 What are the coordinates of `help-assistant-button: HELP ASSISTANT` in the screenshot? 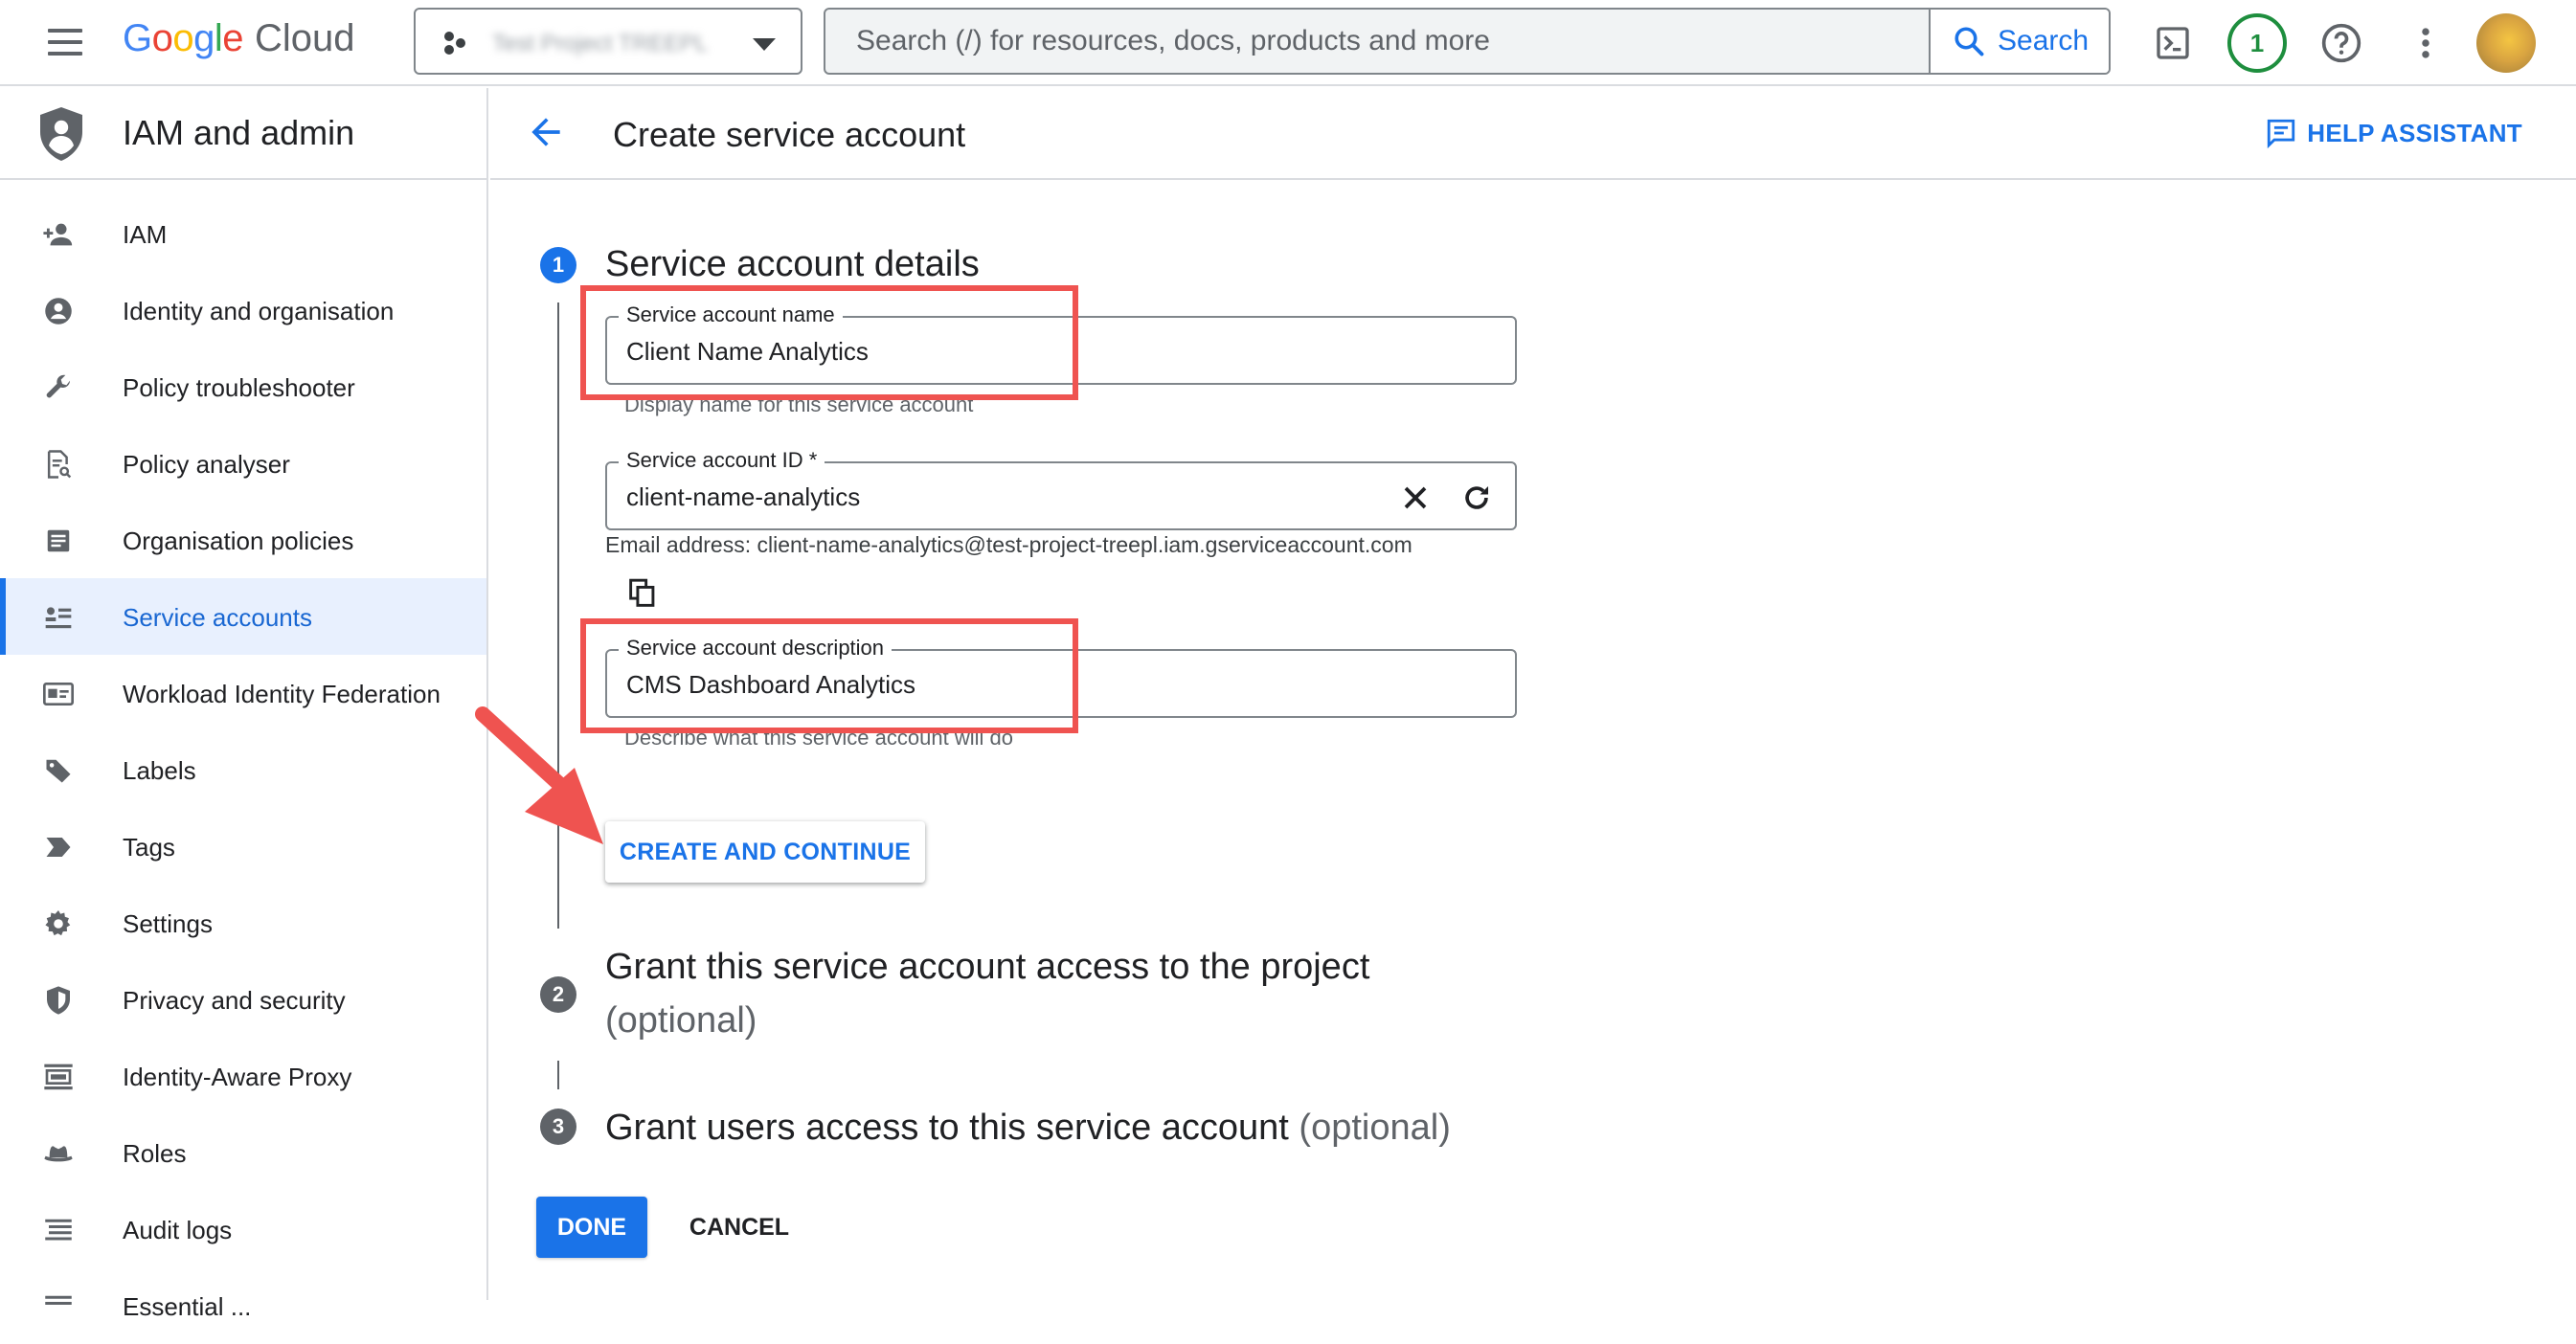 It's located at (2393, 133).